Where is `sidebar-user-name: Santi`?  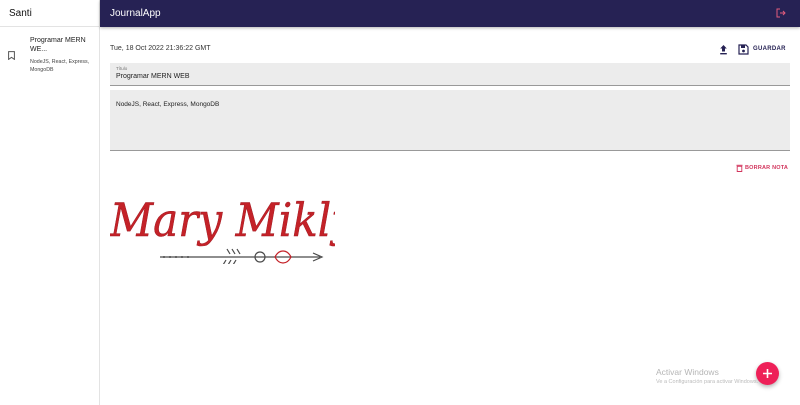 sidebar-user-name: Santi is located at coordinates (49, 13).